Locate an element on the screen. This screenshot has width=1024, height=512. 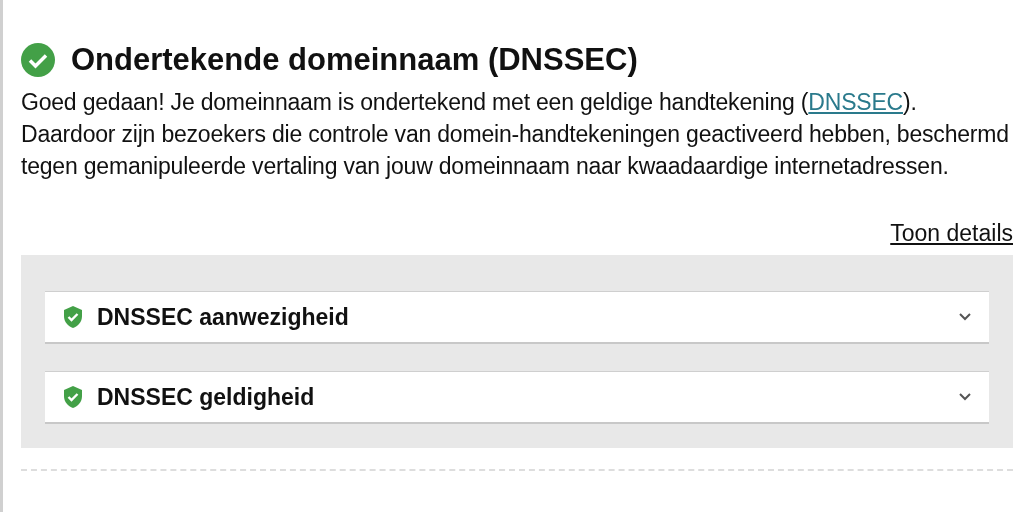
check-label: DNSSEC aanwezigheid is located at coordinates (223, 317).